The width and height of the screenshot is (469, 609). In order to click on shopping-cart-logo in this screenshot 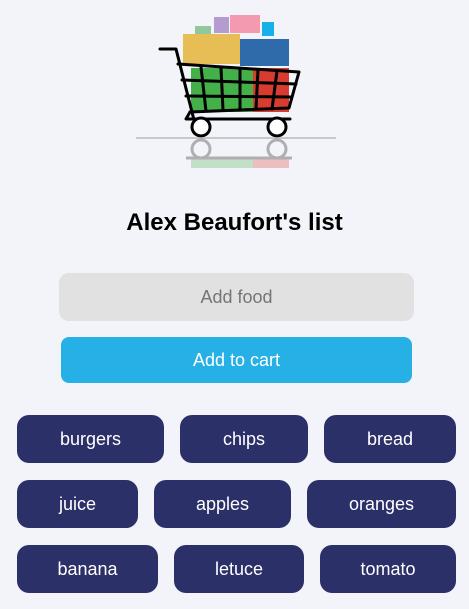, I will do `click(236, 92)`.